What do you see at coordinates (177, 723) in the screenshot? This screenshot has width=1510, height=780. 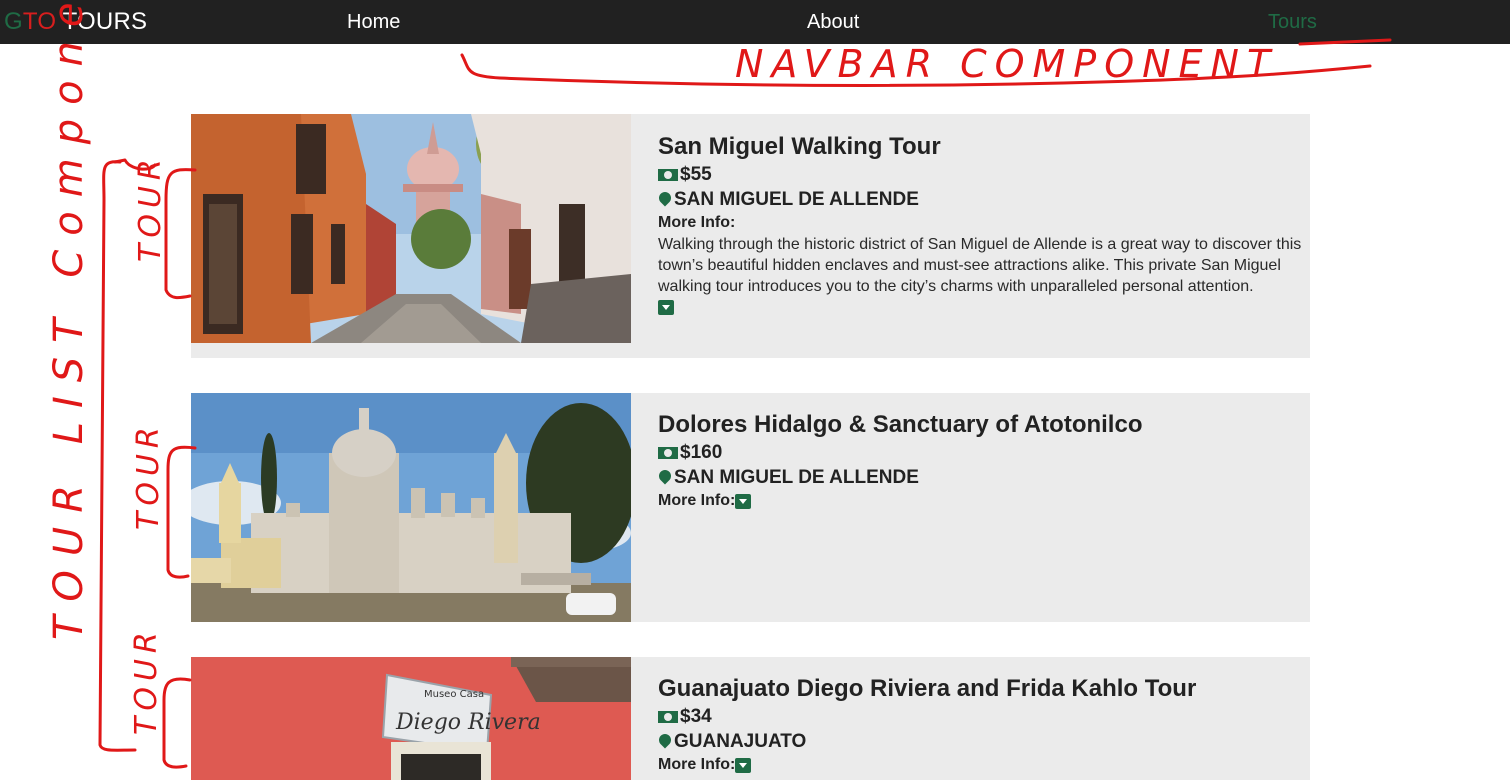 I see `tour-bracket` at bounding box center [177, 723].